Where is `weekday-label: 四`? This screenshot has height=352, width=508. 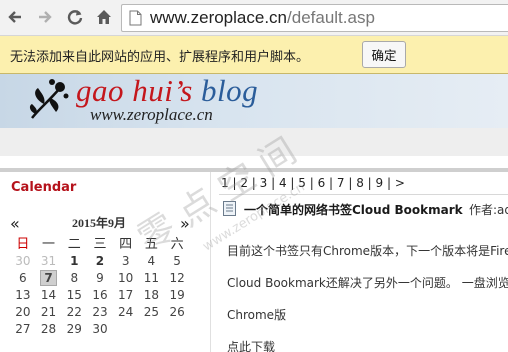 weekday-label: 四 is located at coordinates (126, 244).